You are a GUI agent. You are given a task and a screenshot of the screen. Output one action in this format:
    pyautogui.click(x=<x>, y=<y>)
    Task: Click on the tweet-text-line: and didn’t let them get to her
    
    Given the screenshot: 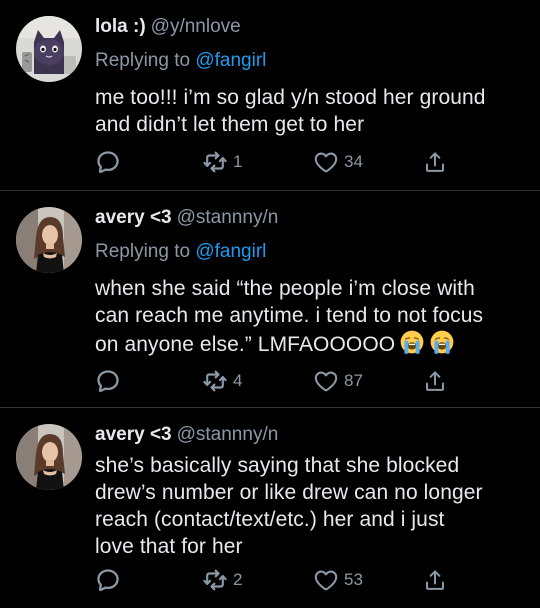 What is the action you would take?
    pyautogui.click(x=230, y=124)
    